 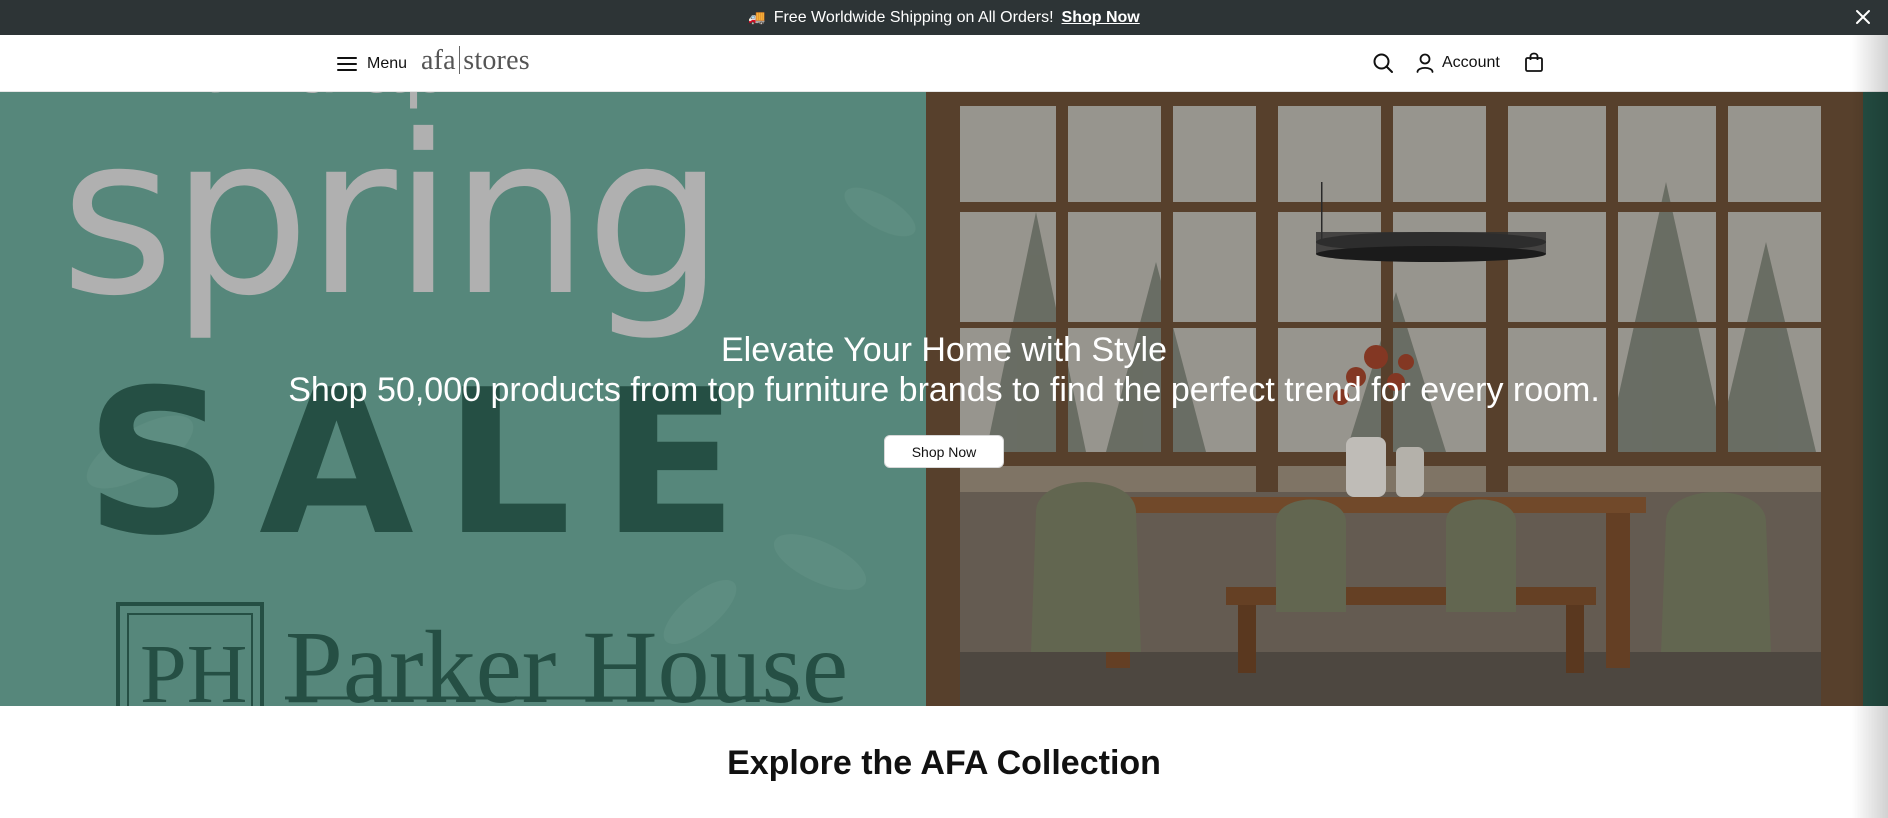 What do you see at coordinates (347, 64) in the screenshot?
I see `hamburger-icon` at bounding box center [347, 64].